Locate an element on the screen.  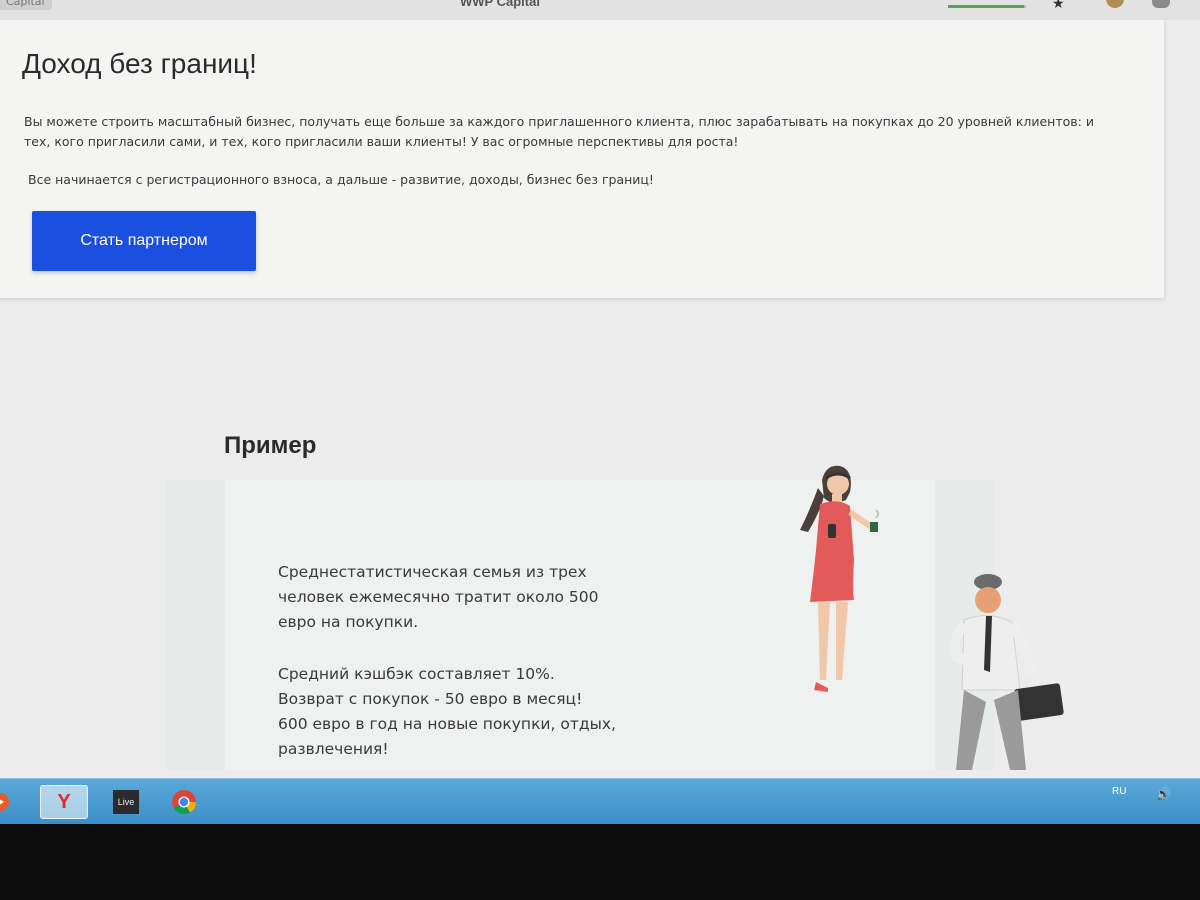
yandex-logo: Y is located at coordinates (64, 801).